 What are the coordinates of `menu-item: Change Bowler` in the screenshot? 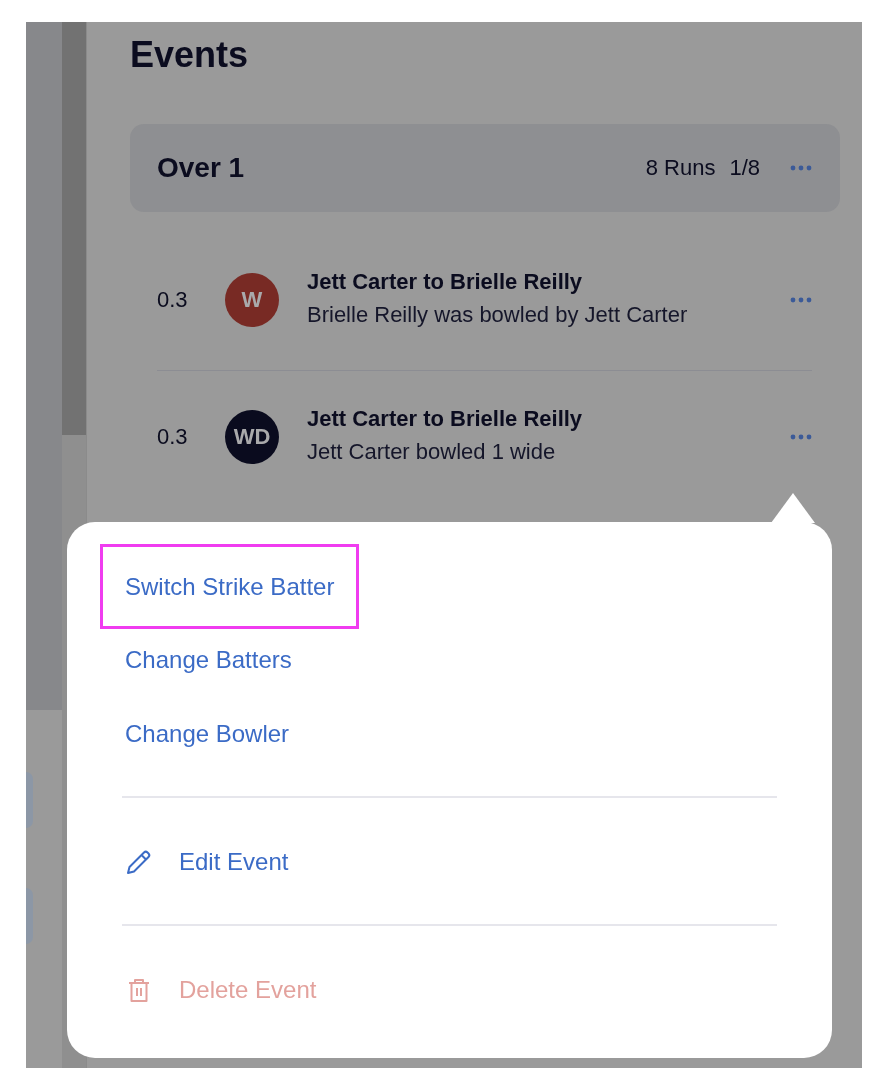 It's located at (207, 734).